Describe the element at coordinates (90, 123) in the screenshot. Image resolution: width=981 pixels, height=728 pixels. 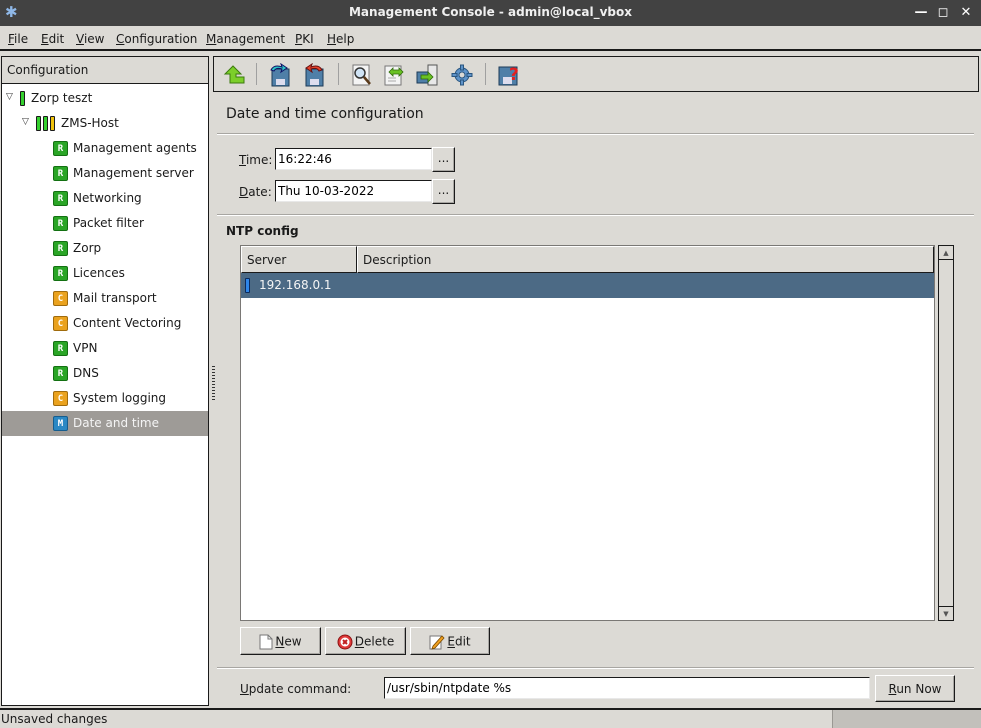
I see `tree-item-label: ZMS-Host` at that location.